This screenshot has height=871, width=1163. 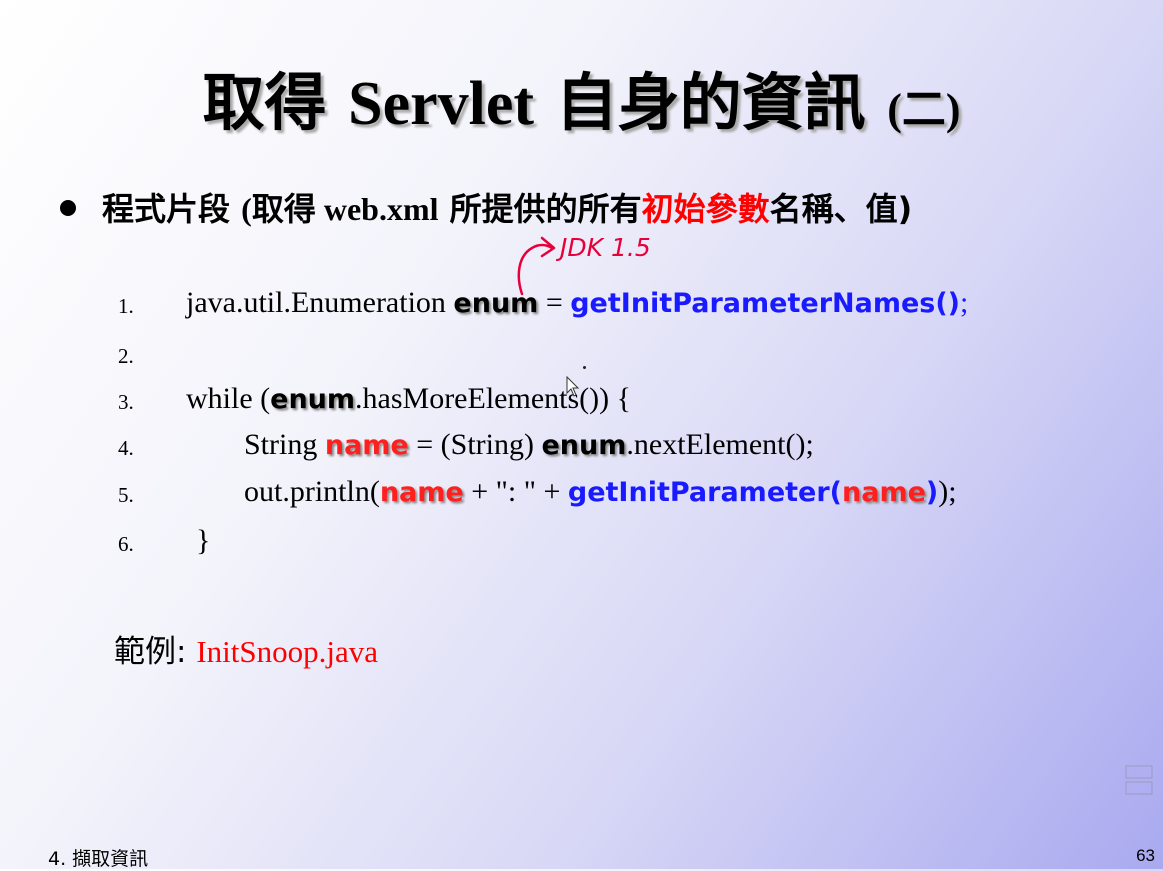 I want to click on title-part-1: 取得, so click(x=275, y=102).